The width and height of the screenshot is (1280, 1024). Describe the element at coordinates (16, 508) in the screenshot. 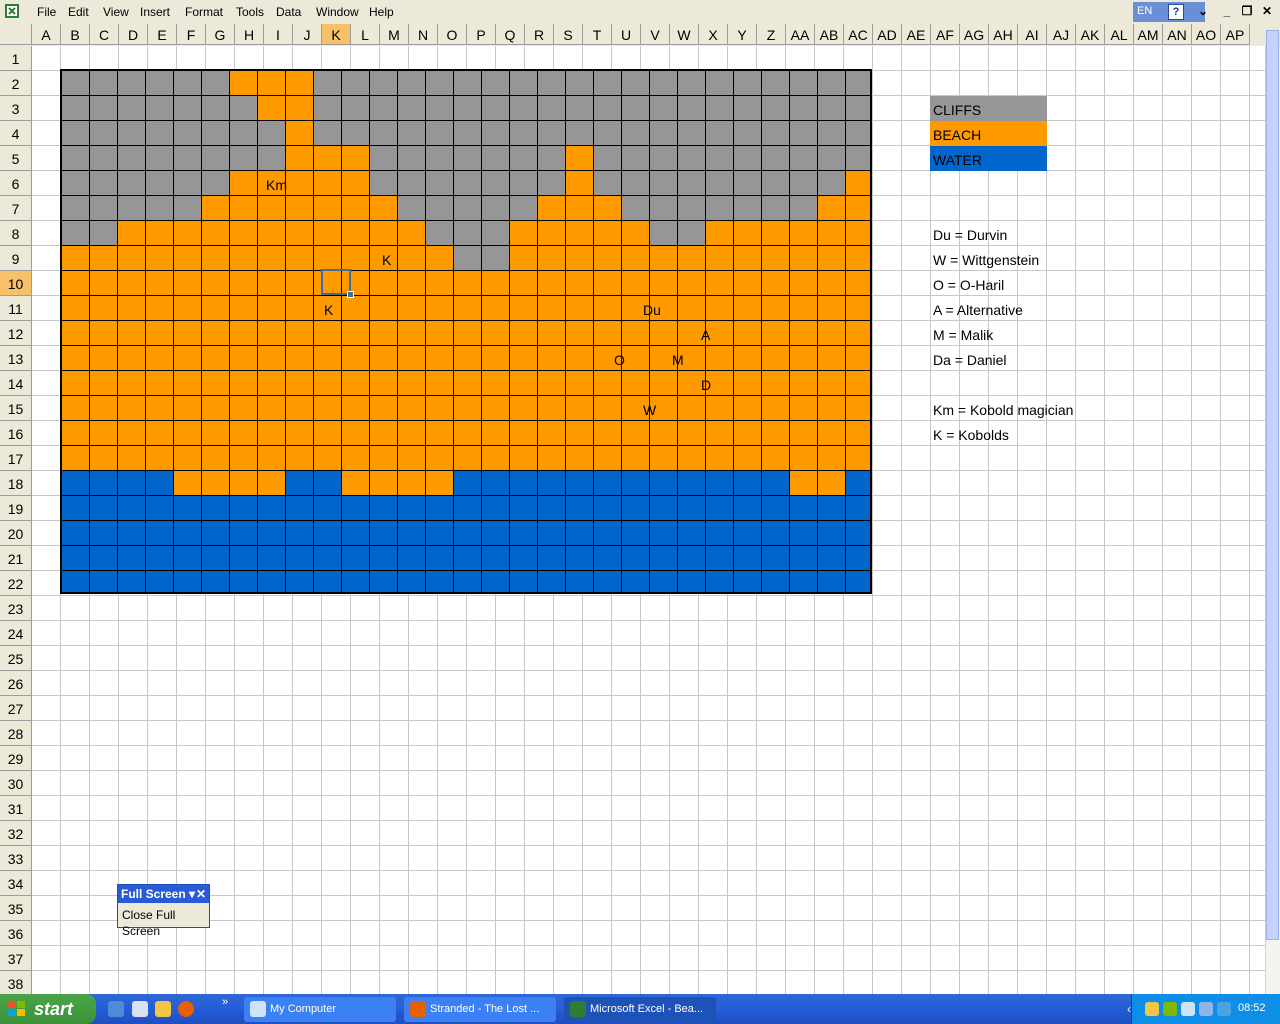

I see `row-header-19: 19` at that location.